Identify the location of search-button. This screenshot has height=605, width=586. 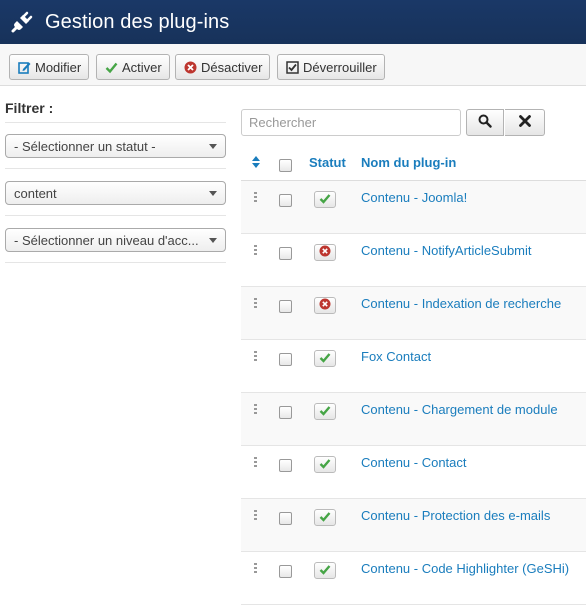
(485, 122).